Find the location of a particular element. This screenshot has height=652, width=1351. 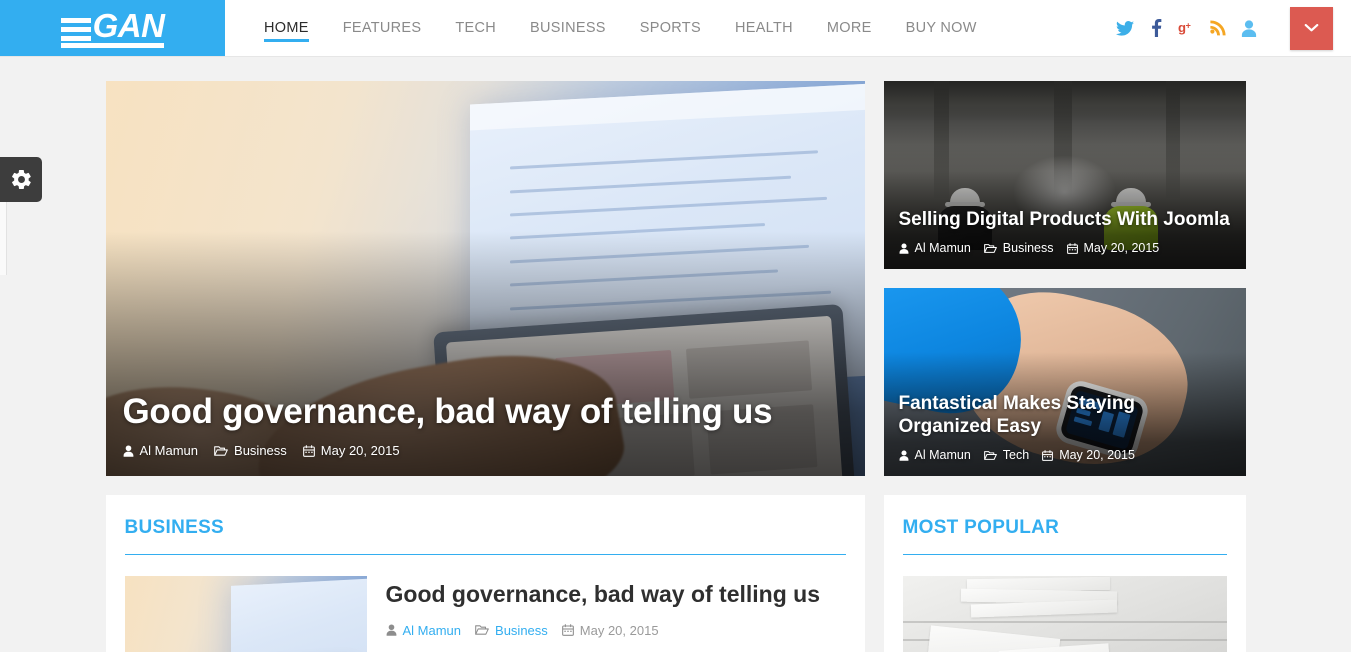

svg-text: g is located at coordinates (1182, 27).